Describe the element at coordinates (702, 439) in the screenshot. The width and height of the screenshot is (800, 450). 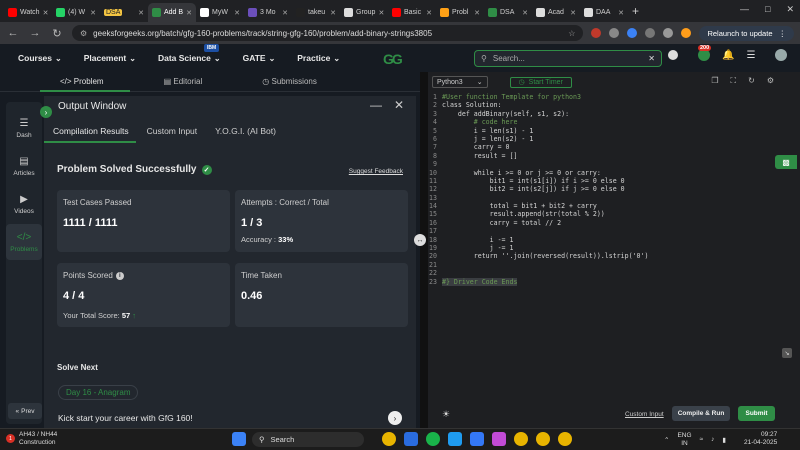
I see `wifi-icon: ≈` at that location.